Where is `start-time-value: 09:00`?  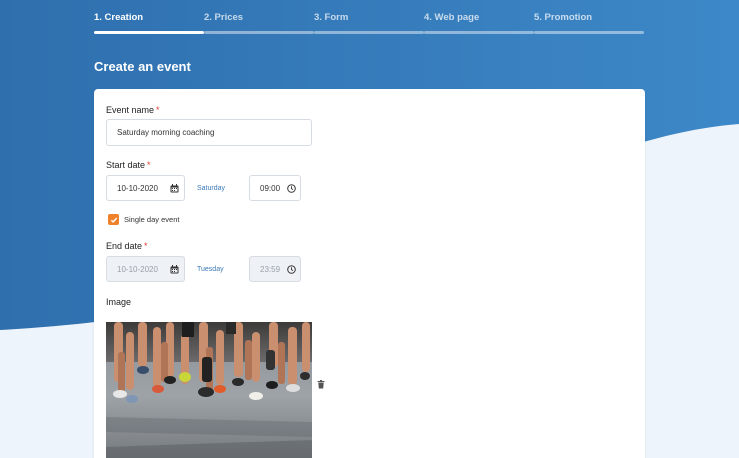
start-time-value: 09:00 is located at coordinates (270, 188).